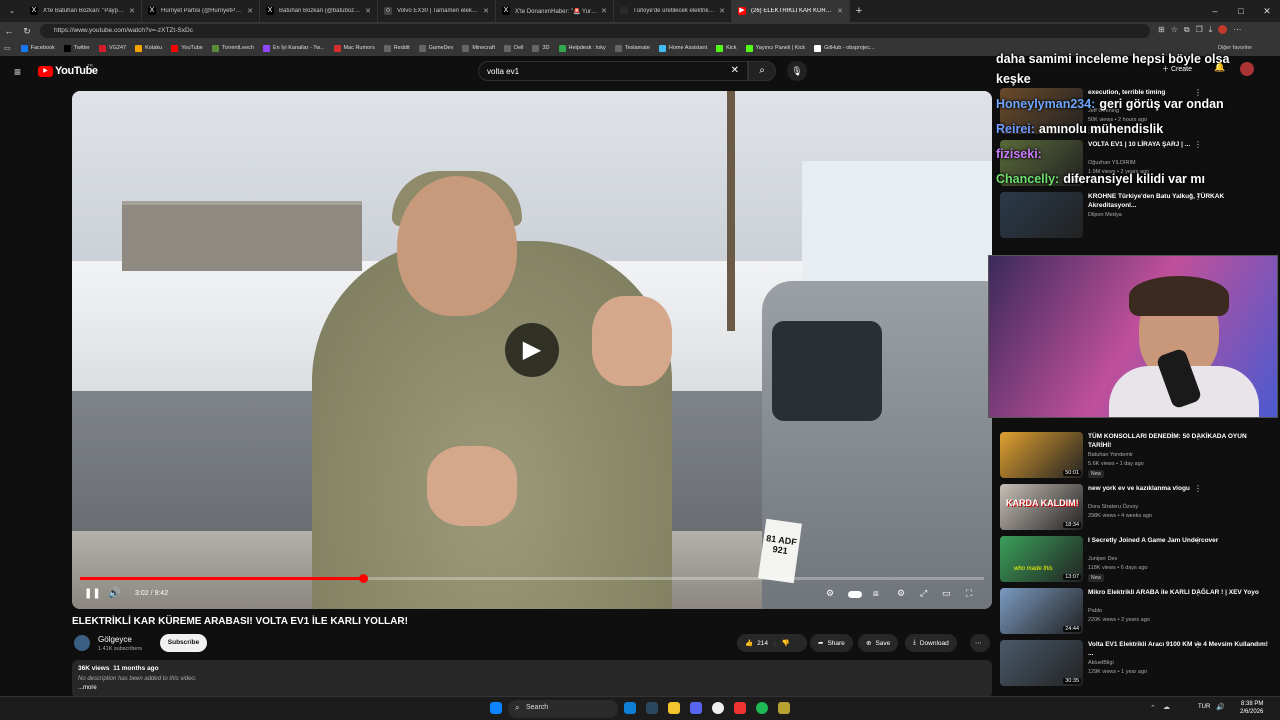 The width and height of the screenshot is (1280, 720). What do you see at coordinates (969, 593) in the screenshot?
I see `fullscreen-icon: ⛶` at bounding box center [969, 593].